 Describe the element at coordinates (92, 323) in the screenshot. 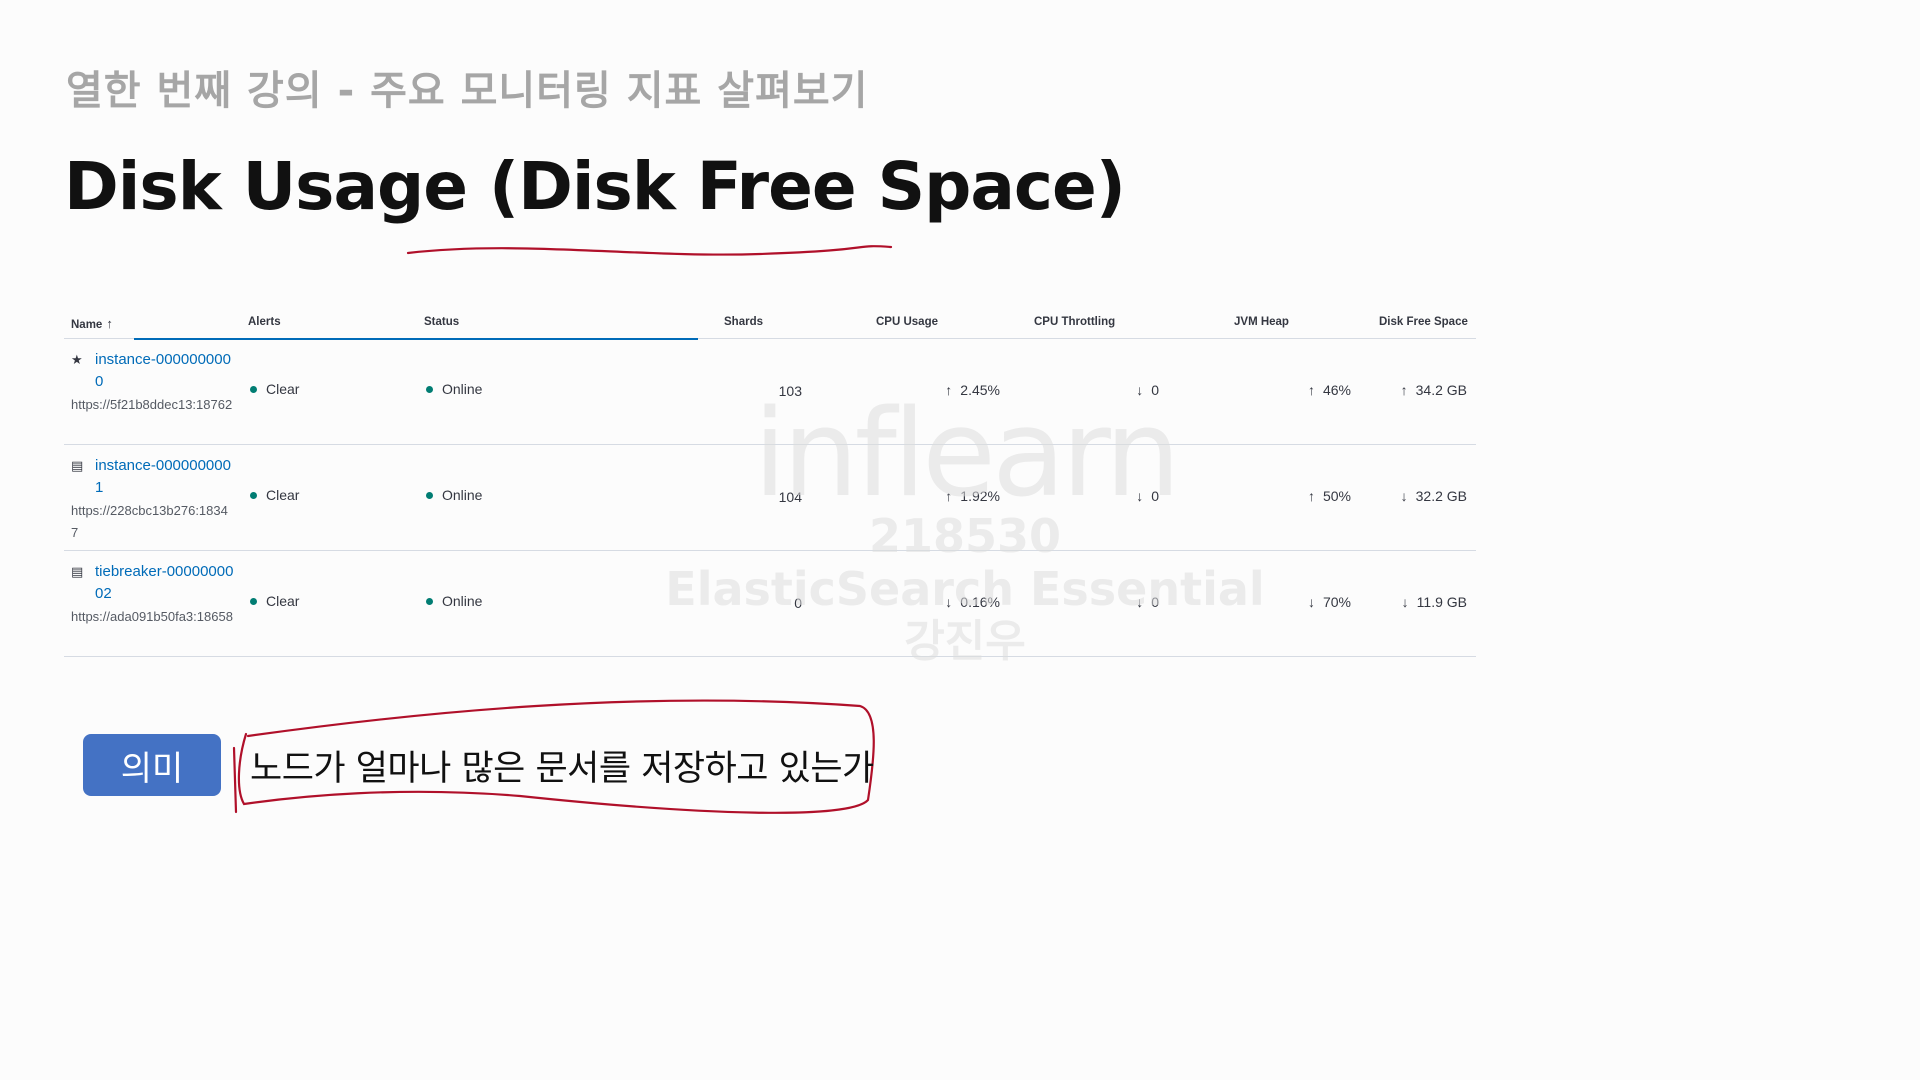

I see `column-header-name: Name ↑` at that location.